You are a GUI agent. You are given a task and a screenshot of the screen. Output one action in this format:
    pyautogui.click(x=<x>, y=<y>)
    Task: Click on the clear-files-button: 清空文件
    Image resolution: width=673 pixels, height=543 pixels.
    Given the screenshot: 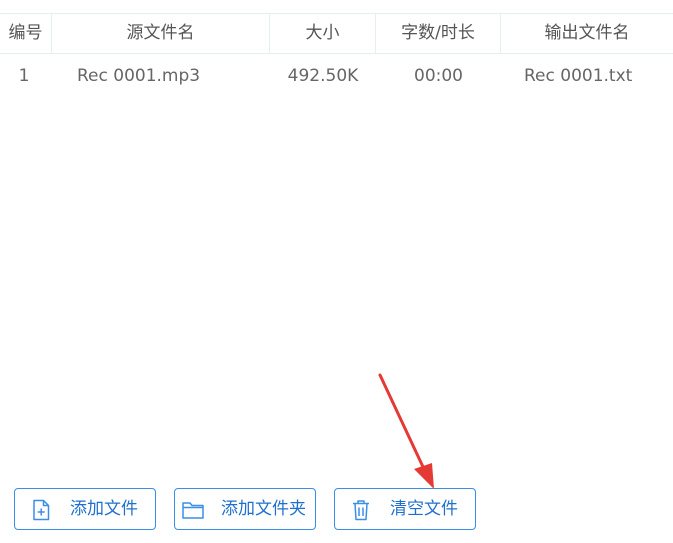 What is the action you would take?
    pyautogui.click(x=405, y=509)
    